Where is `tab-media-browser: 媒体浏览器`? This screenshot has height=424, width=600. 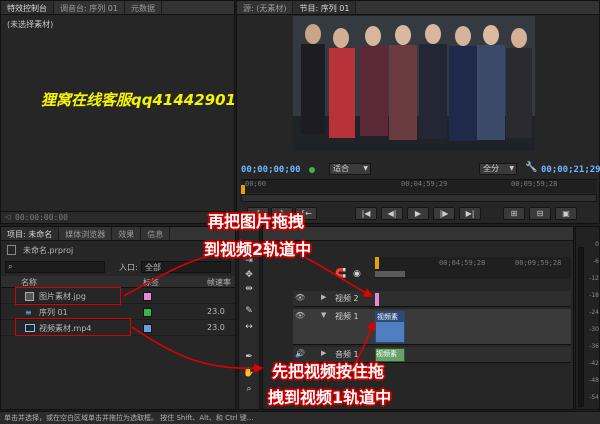
tab-media-browser: 媒体浏览器 is located at coordinates (86, 233).